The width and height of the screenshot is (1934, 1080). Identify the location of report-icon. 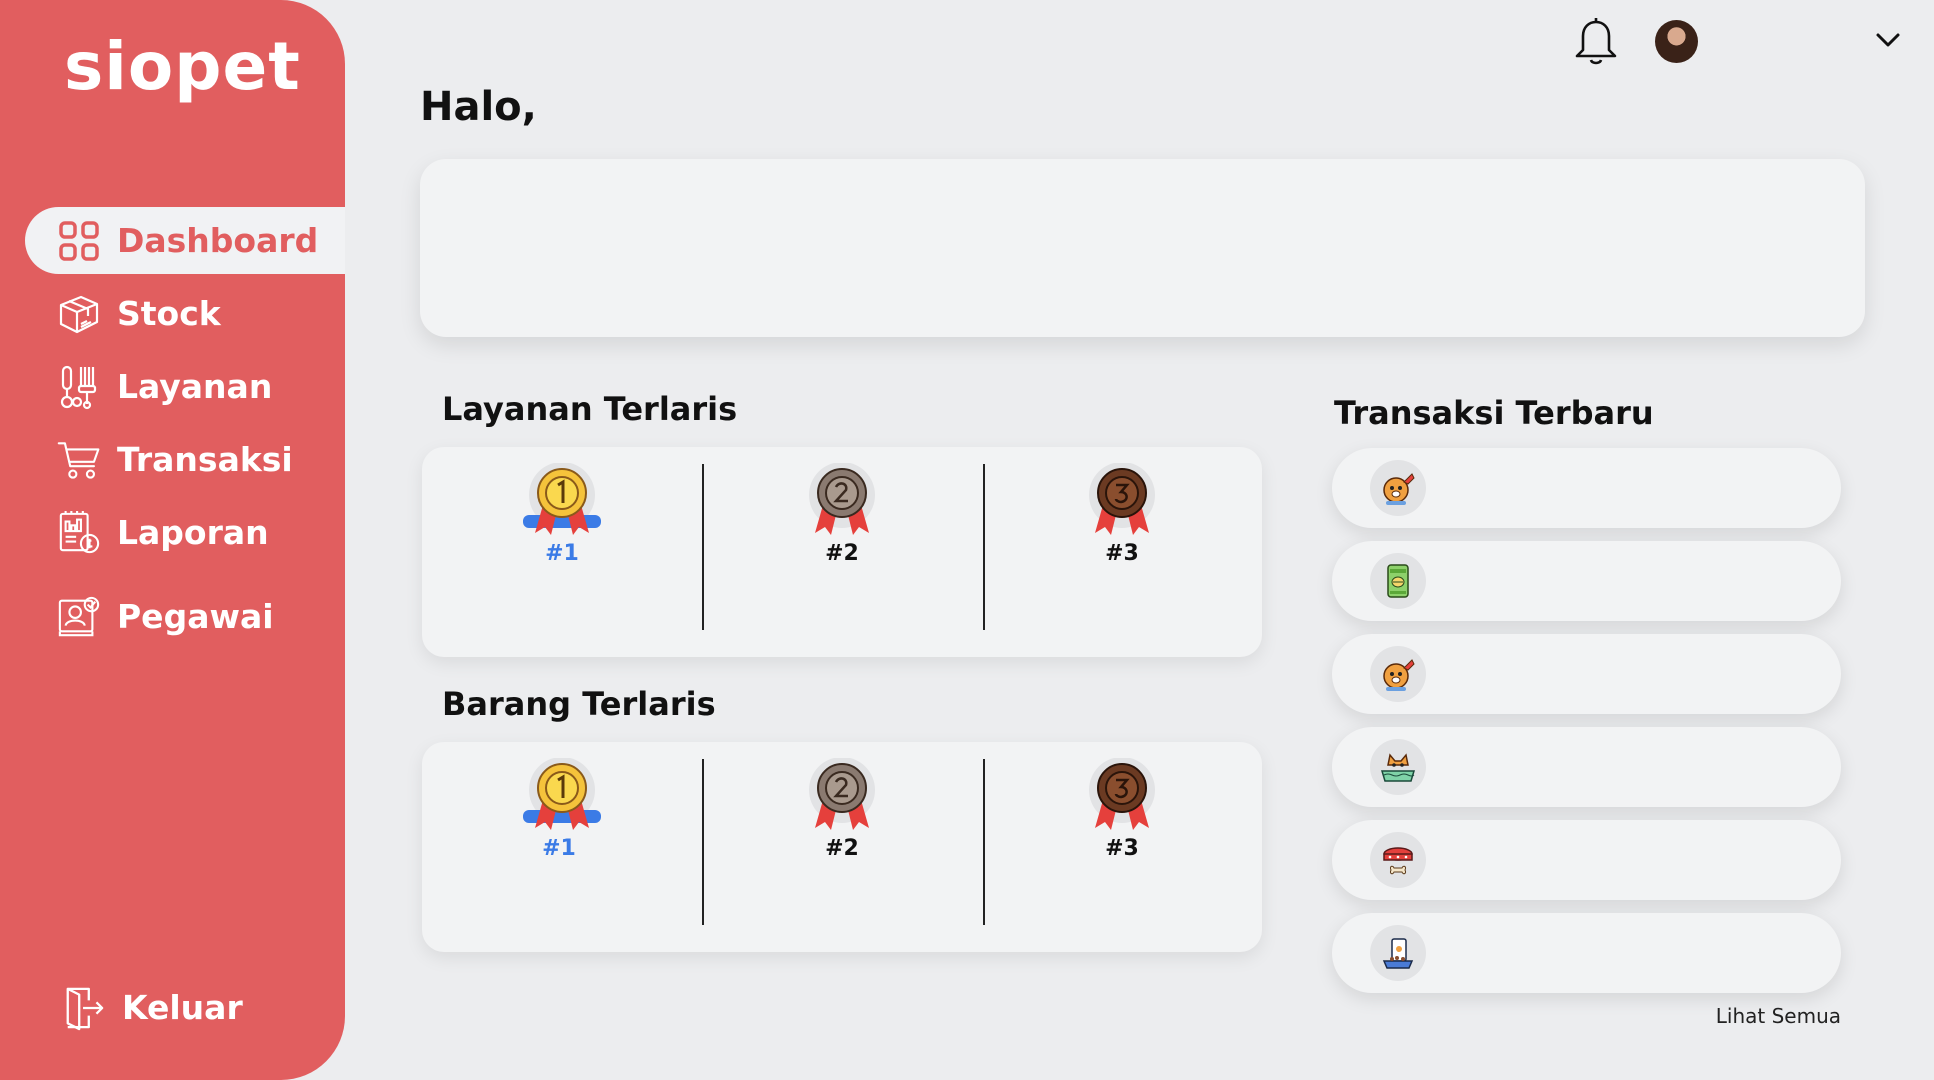
(79, 532).